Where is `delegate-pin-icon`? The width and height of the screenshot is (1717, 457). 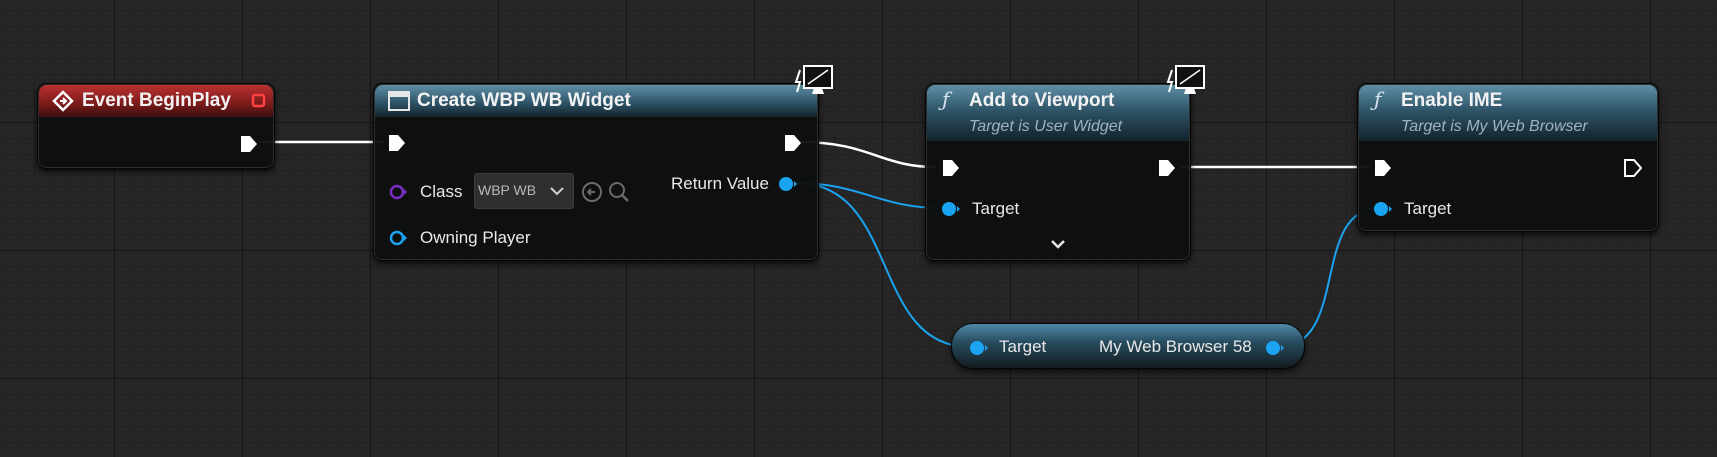
delegate-pin-icon is located at coordinates (259, 101).